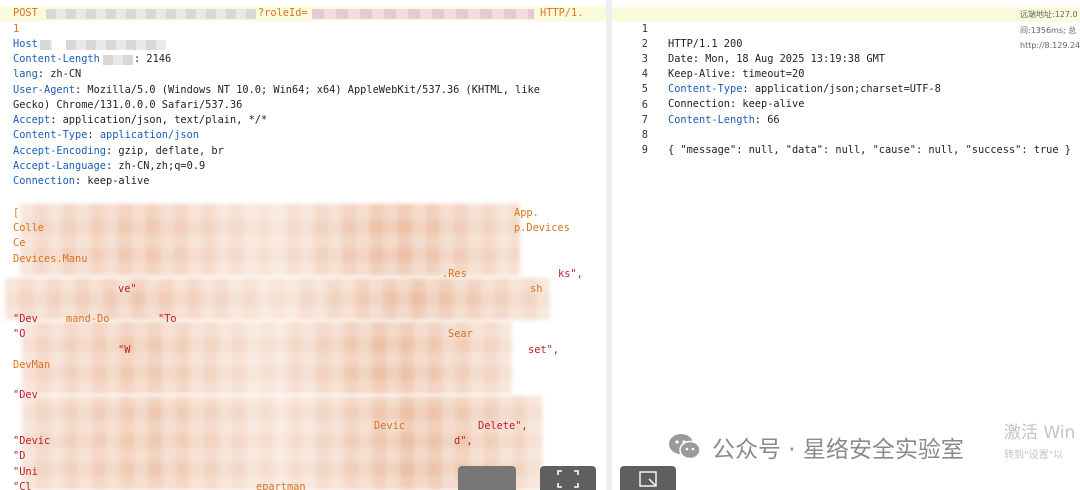 The image size is (1080, 490). What do you see at coordinates (487, 478) in the screenshot?
I see `toolbar-button` at bounding box center [487, 478].